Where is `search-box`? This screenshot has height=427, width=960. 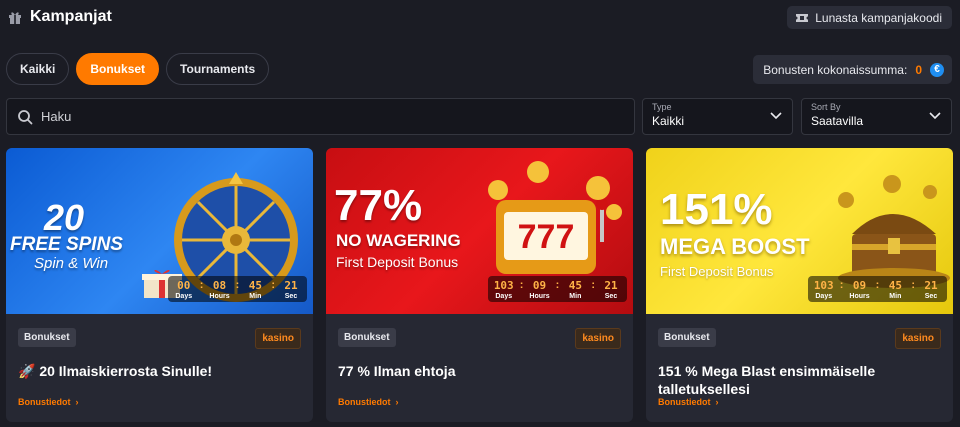 search-box is located at coordinates (320, 116).